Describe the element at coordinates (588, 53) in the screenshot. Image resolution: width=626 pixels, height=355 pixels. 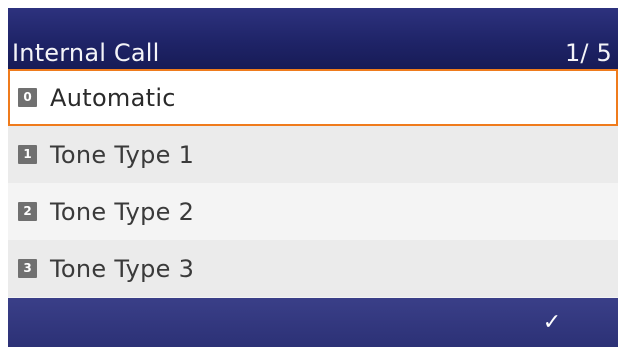
I see `page-indicator: 1/ 5` at that location.